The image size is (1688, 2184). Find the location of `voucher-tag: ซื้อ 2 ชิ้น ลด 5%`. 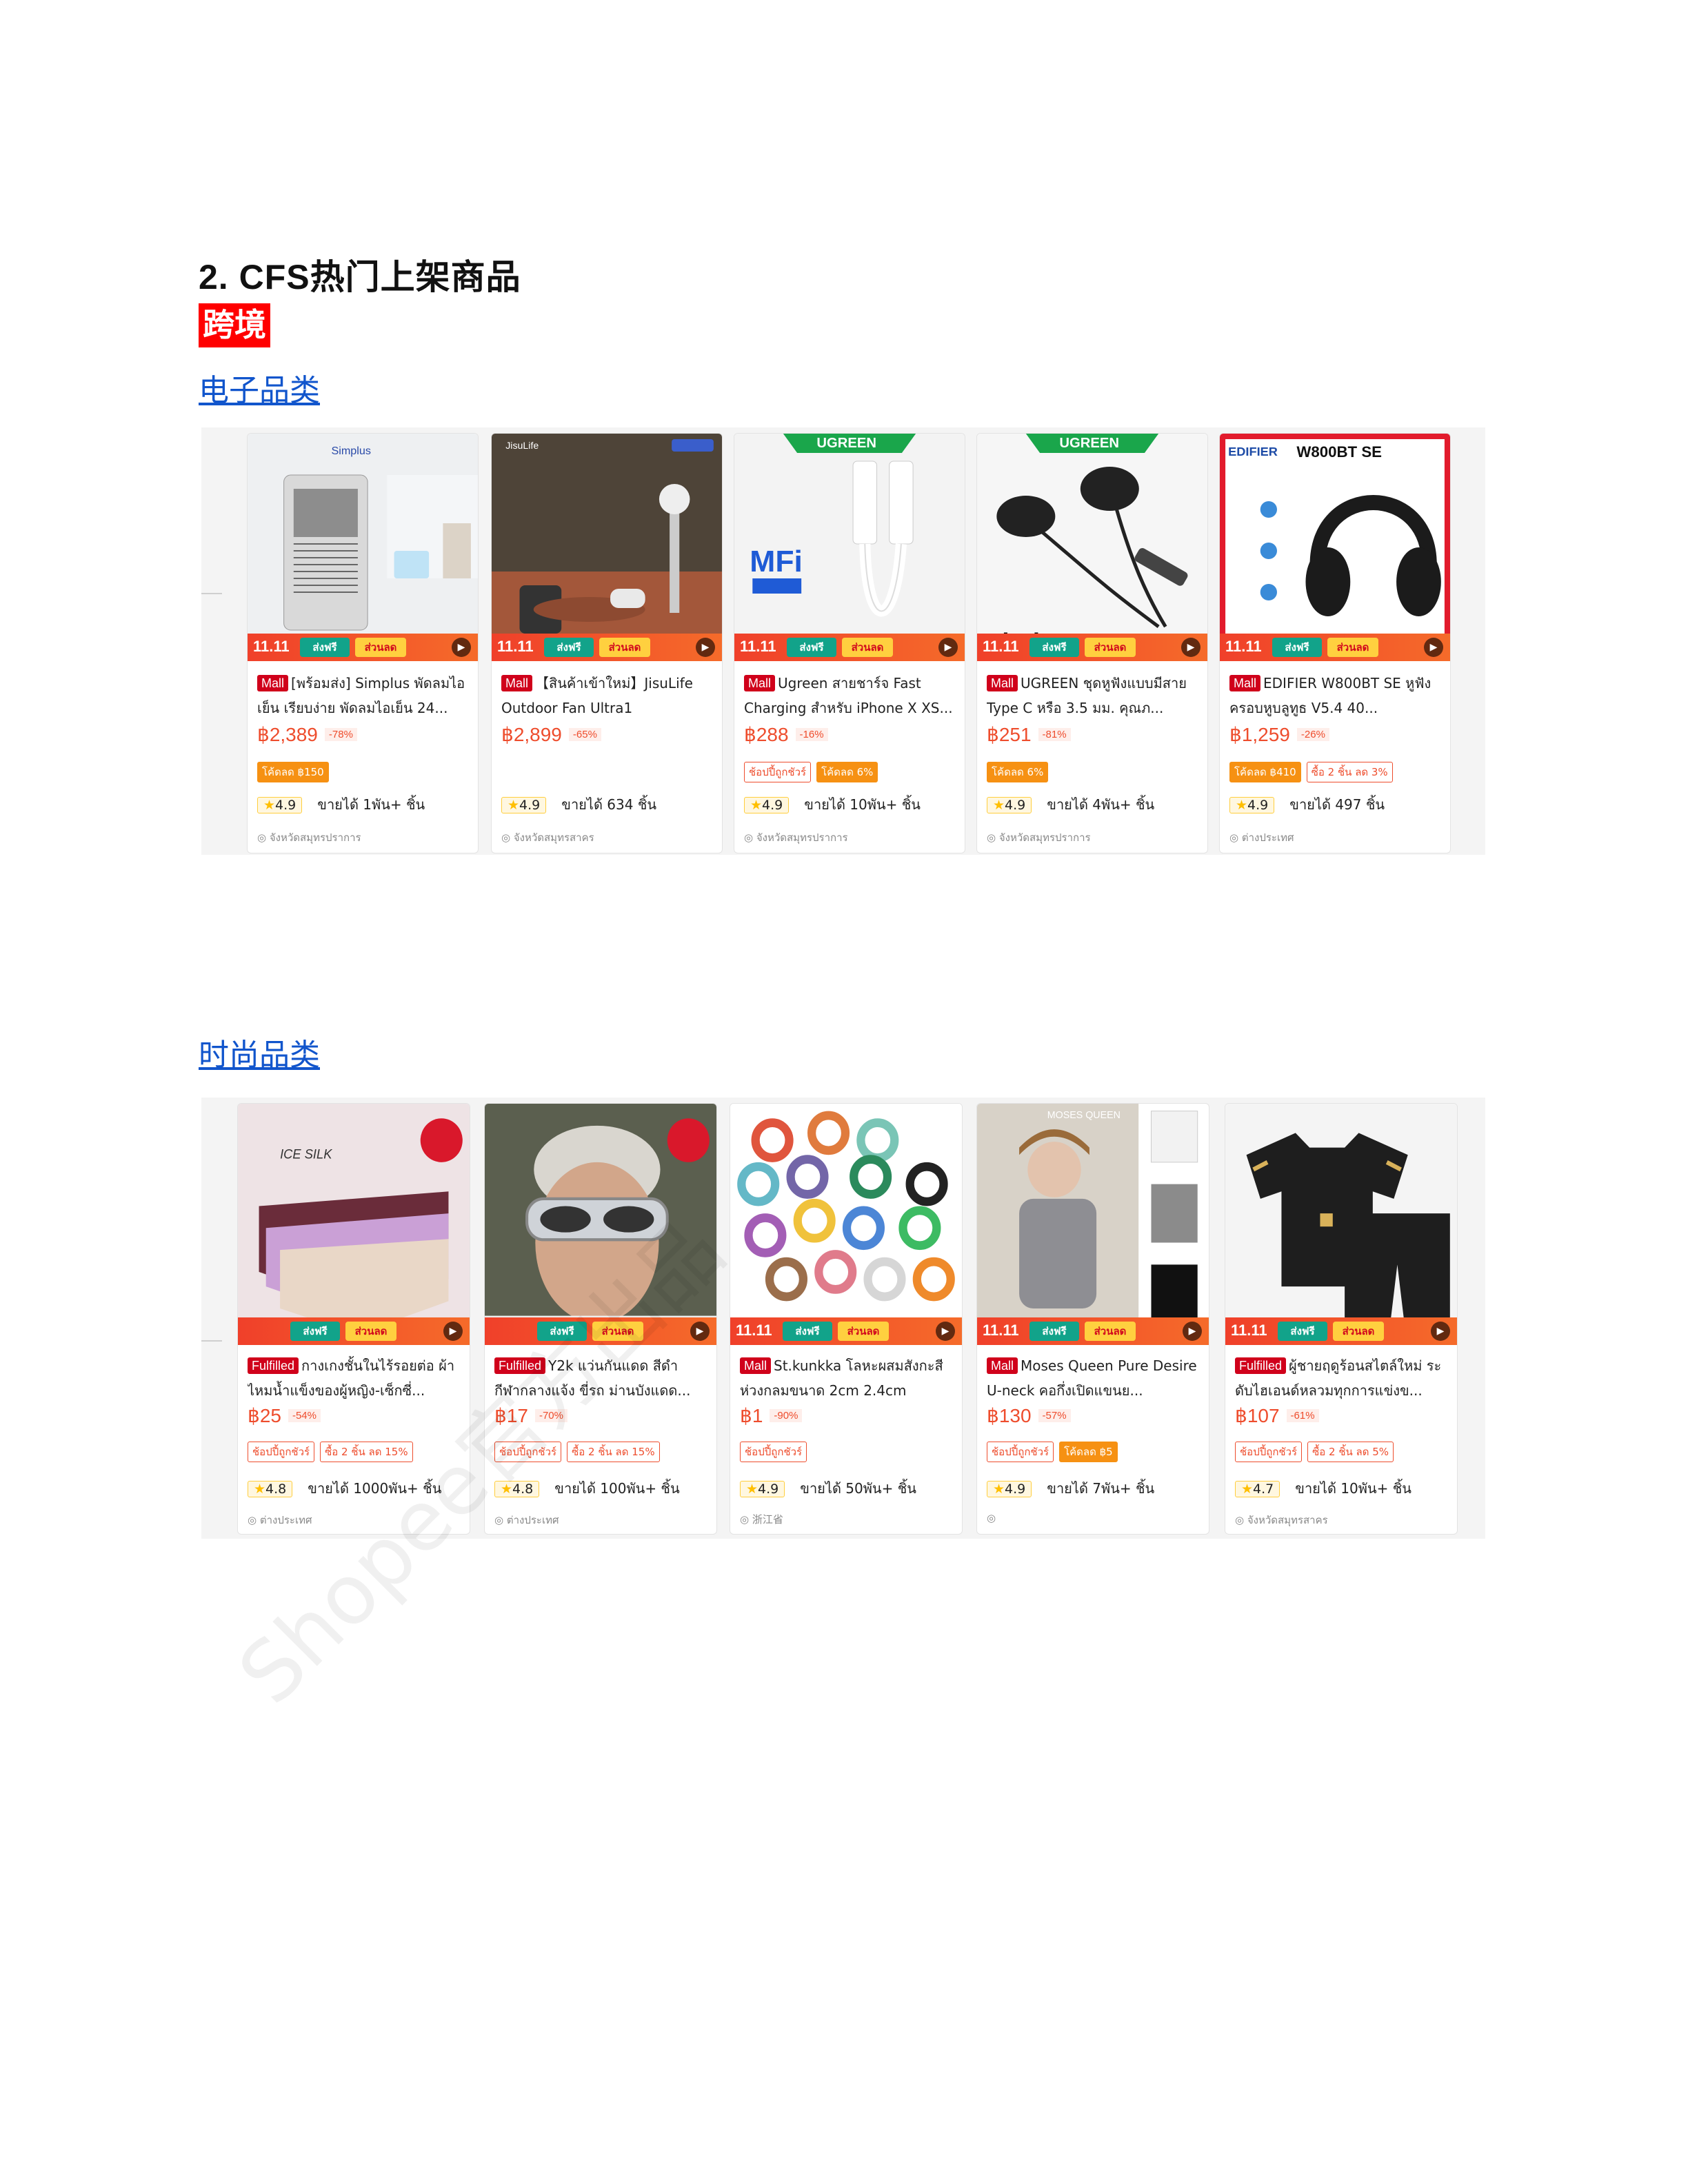

voucher-tag: ซื้อ 2 ชิ้น ลด 5% is located at coordinates (1350, 1452).